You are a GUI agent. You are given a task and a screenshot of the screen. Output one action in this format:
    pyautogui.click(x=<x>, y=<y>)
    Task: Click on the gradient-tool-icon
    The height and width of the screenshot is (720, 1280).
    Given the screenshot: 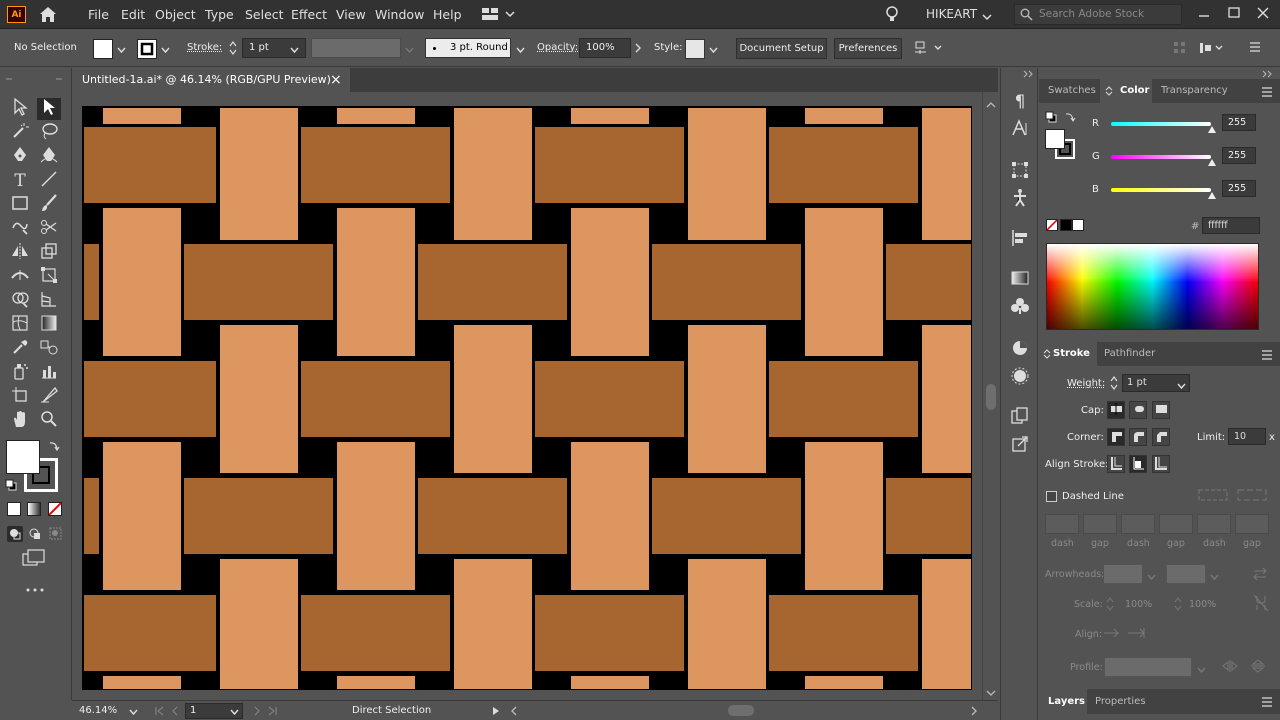 What is the action you would take?
    pyautogui.click(x=49, y=325)
    